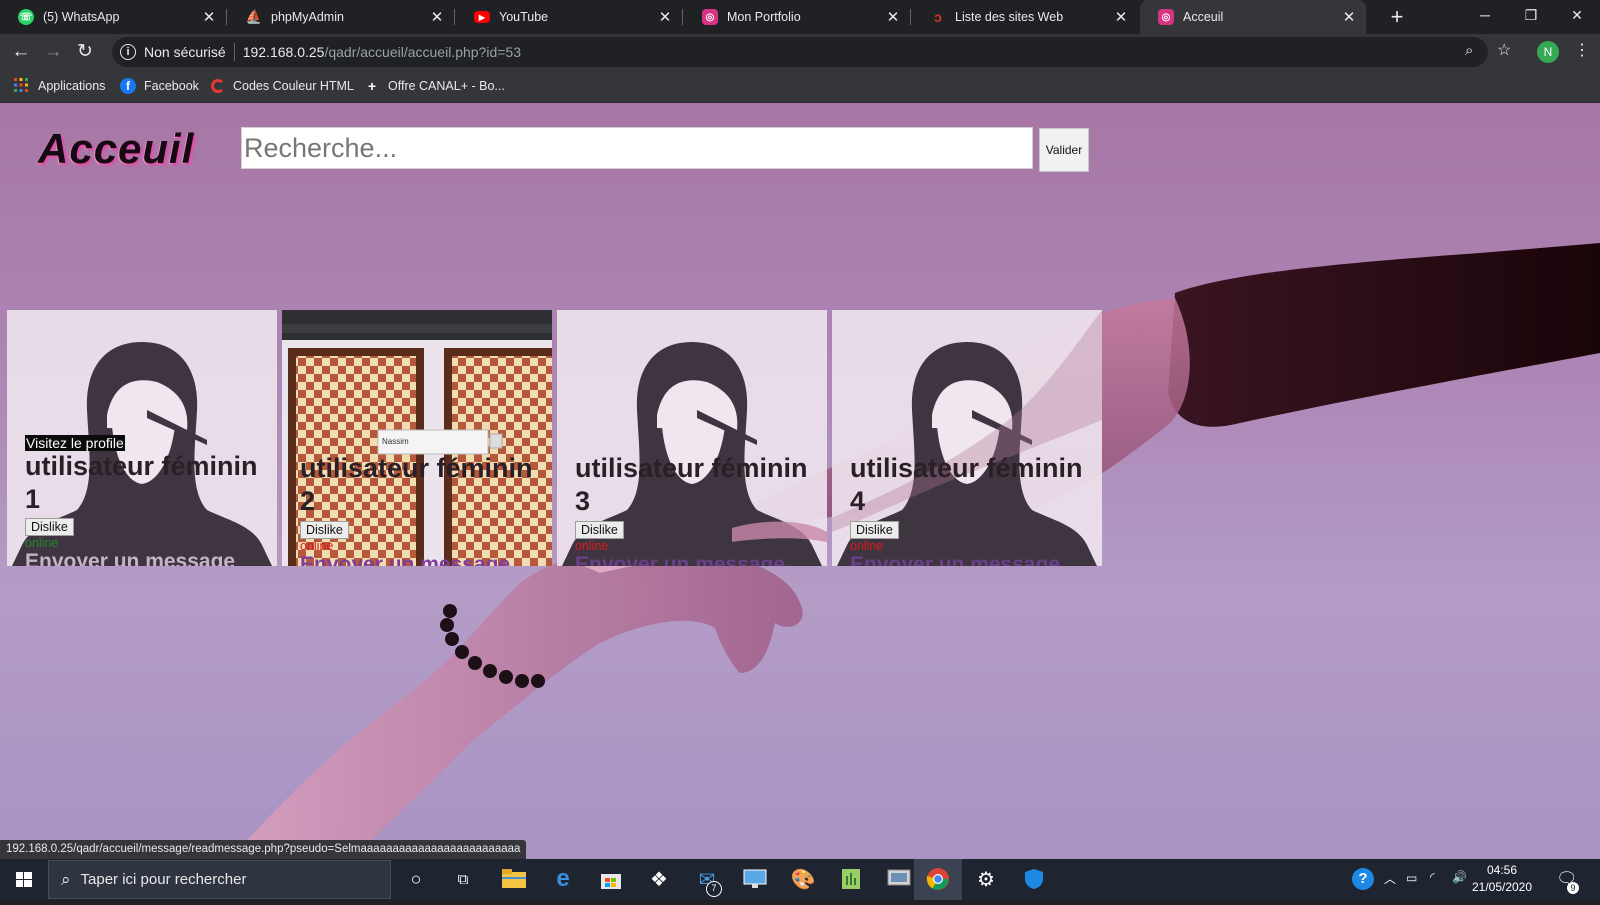 The height and width of the screenshot is (905, 1600). What do you see at coordinates (1166, 17) in the screenshot?
I see `accueil-icon: ◎` at bounding box center [1166, 17].